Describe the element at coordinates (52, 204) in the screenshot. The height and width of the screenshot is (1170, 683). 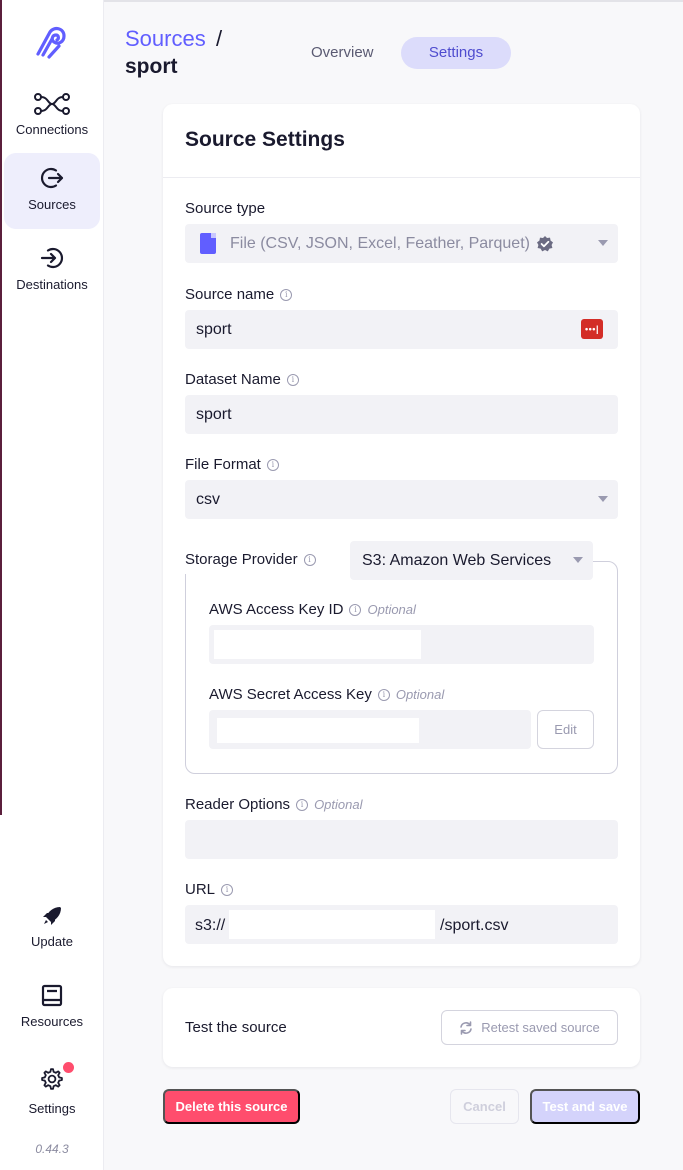
I see `sidebar-item-label: Sources` at that location.